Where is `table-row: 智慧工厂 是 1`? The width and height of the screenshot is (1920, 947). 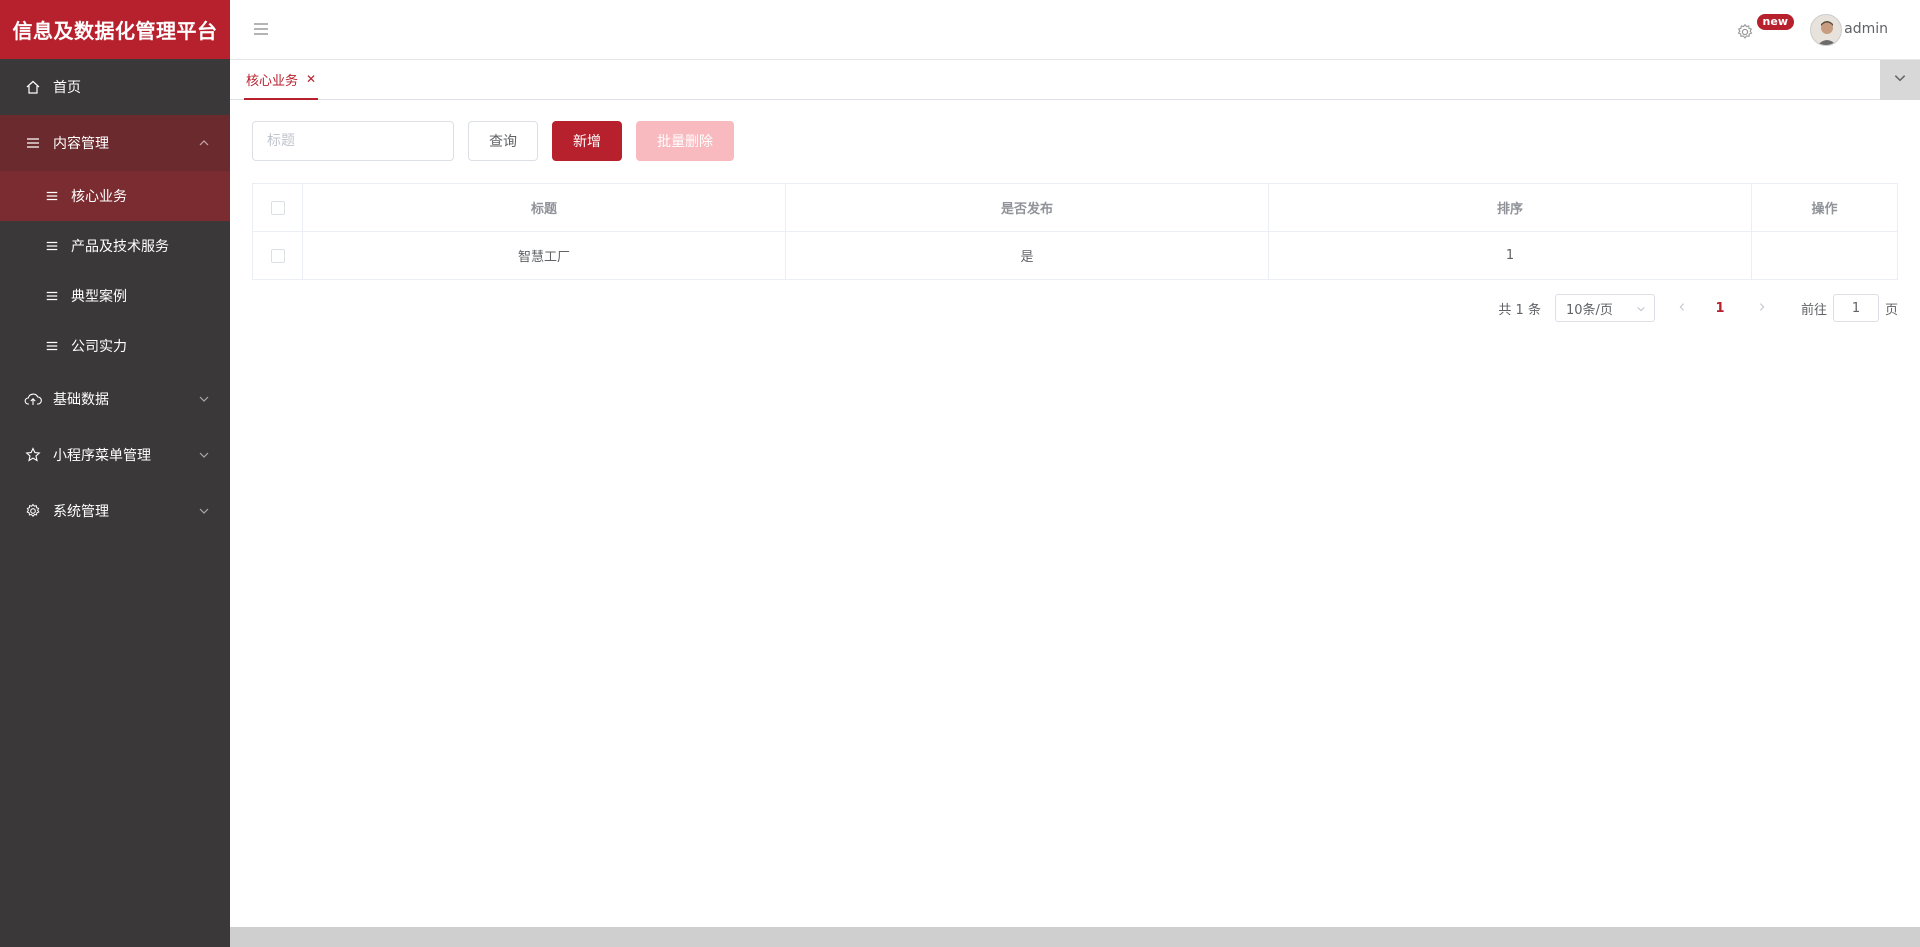
table-row: 智慧工厂 是 1 is located at coordinates (1075, 255).